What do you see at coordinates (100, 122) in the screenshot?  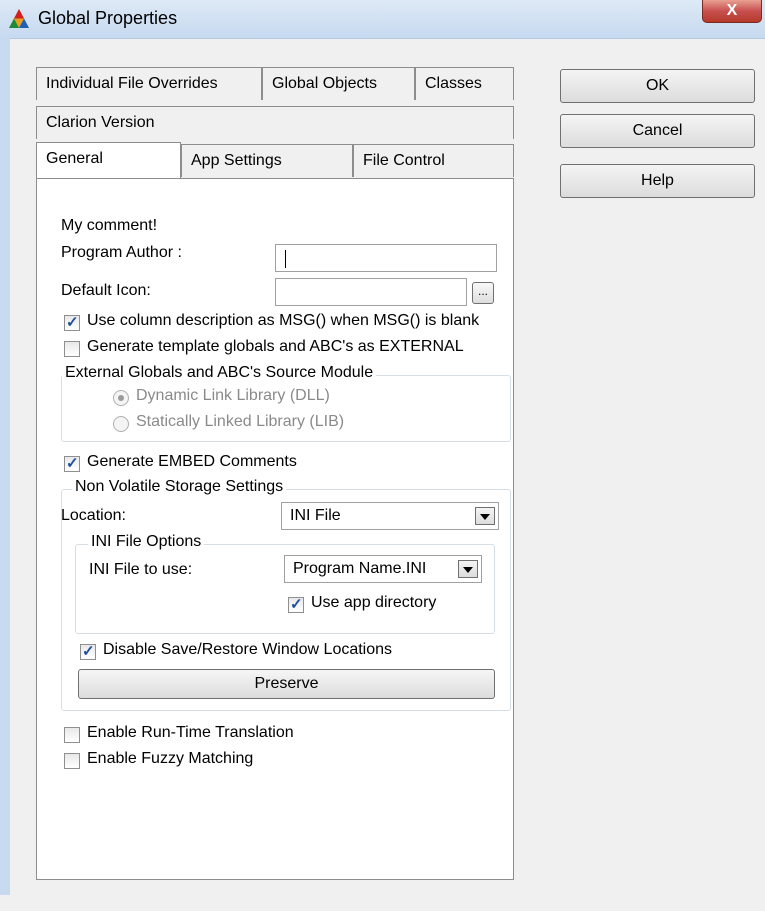 I see `tab-label: Clarion Version` at bounding box center [100, 122].